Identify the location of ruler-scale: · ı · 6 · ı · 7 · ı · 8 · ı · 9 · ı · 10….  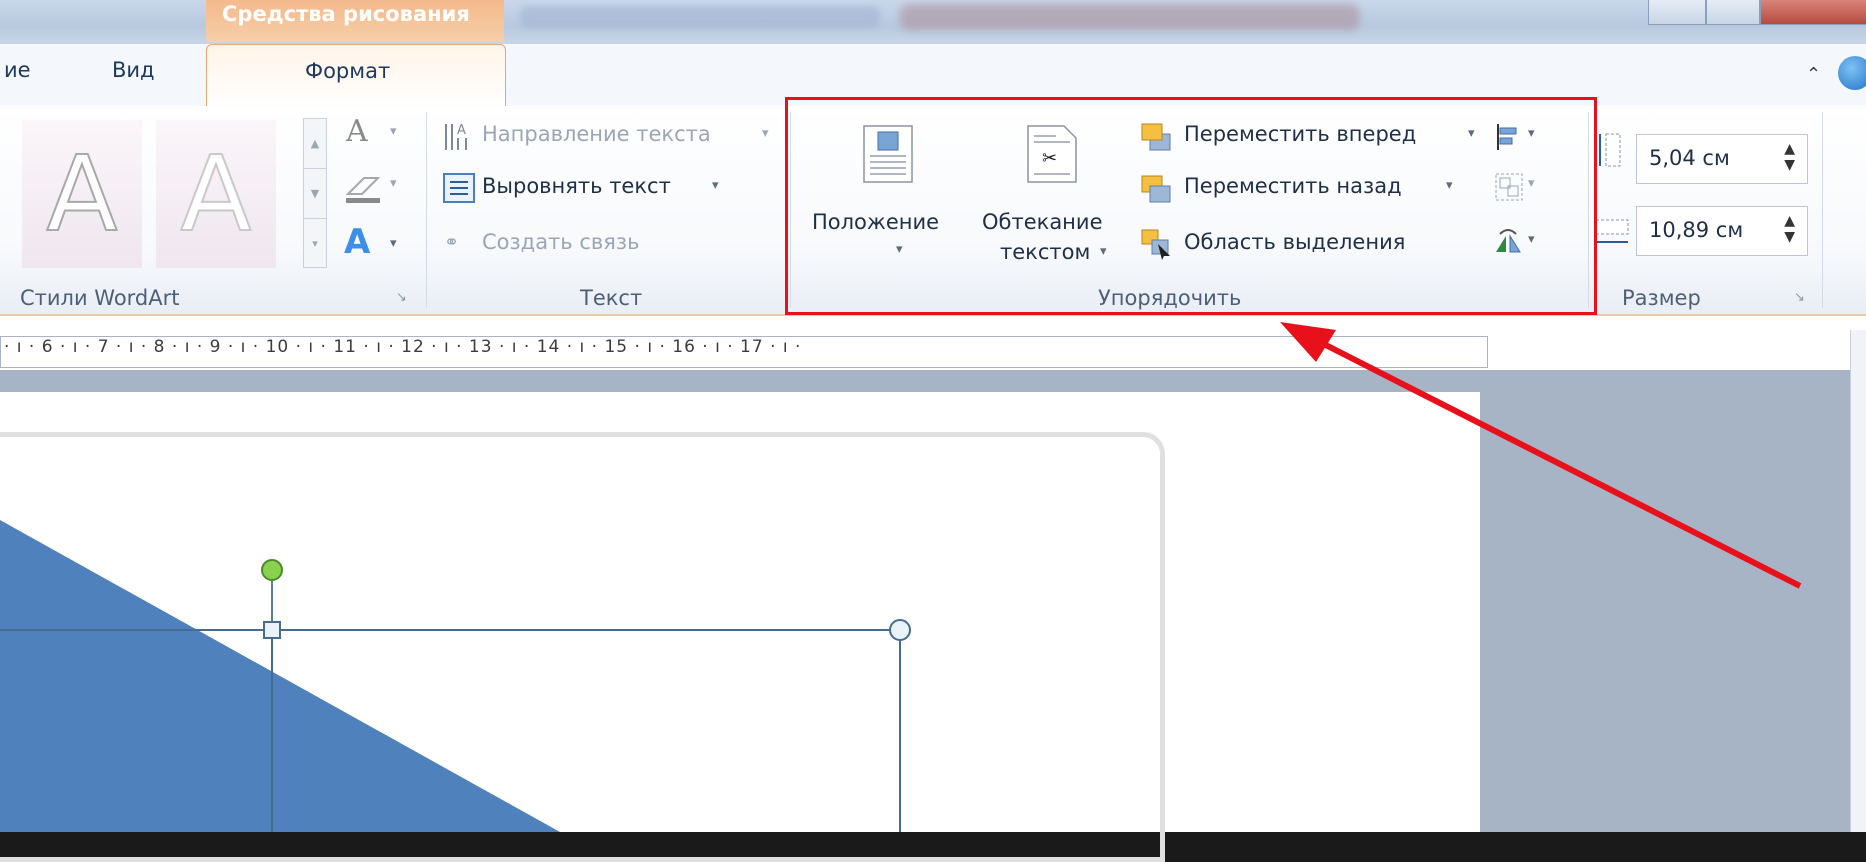
(403, 347).